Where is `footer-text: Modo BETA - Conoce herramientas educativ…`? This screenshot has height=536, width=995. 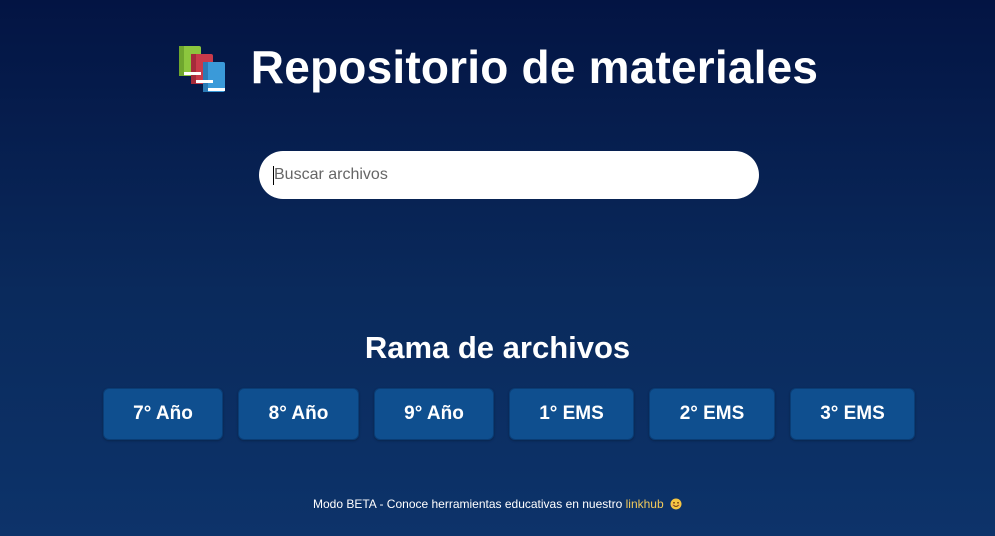
footer-text: Modo BETA - Conoce herramientas educativ… is located at coordinates (469, 504).